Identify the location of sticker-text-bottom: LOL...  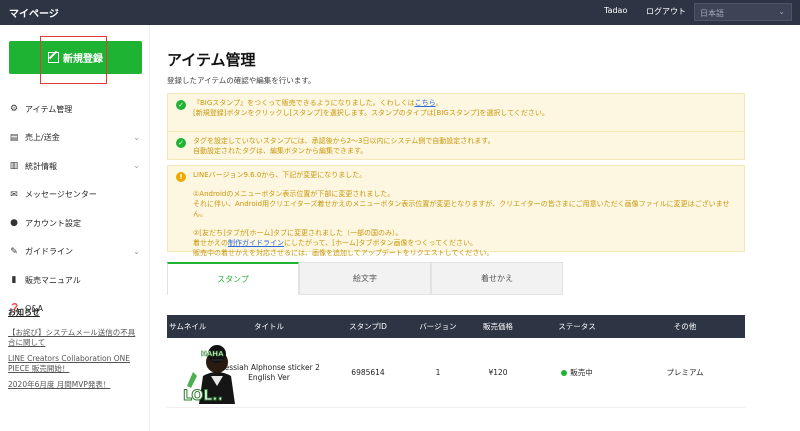
(203, 396).